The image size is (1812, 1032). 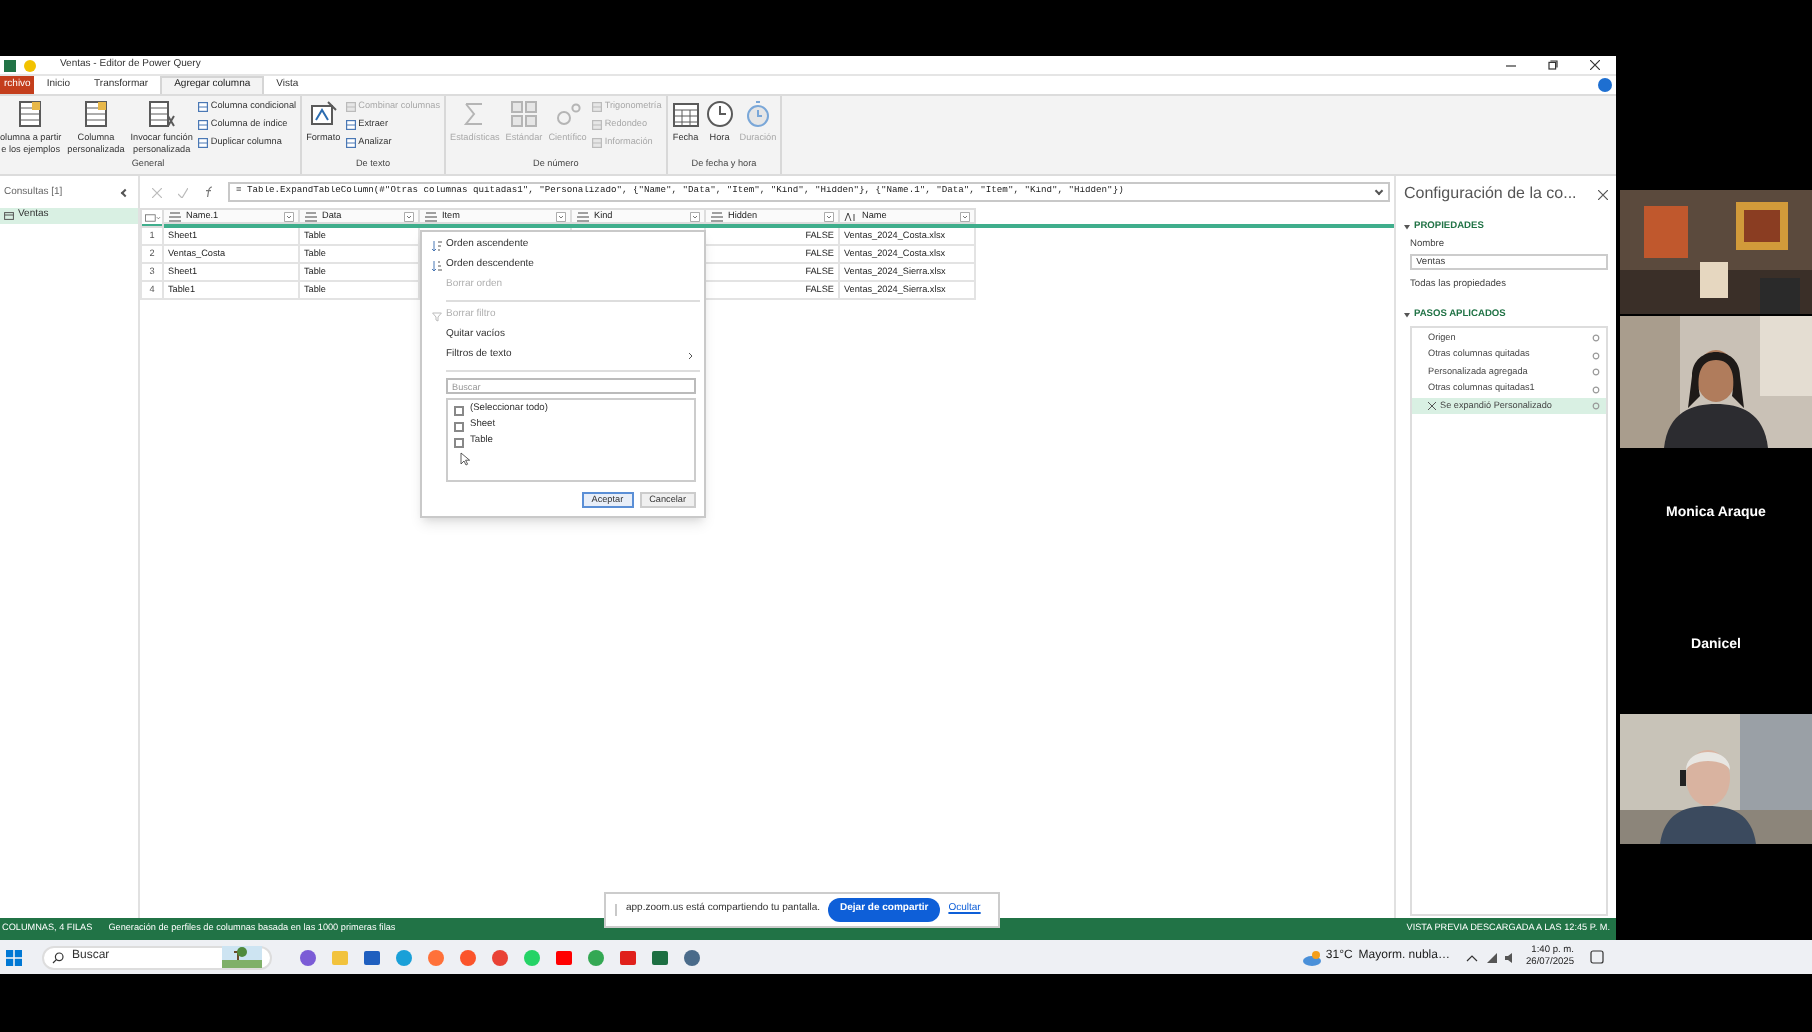 What do you see at coordinates (465, 459) in the screenshot?
I see `cursor-icon` at bounding box center [465, 459].